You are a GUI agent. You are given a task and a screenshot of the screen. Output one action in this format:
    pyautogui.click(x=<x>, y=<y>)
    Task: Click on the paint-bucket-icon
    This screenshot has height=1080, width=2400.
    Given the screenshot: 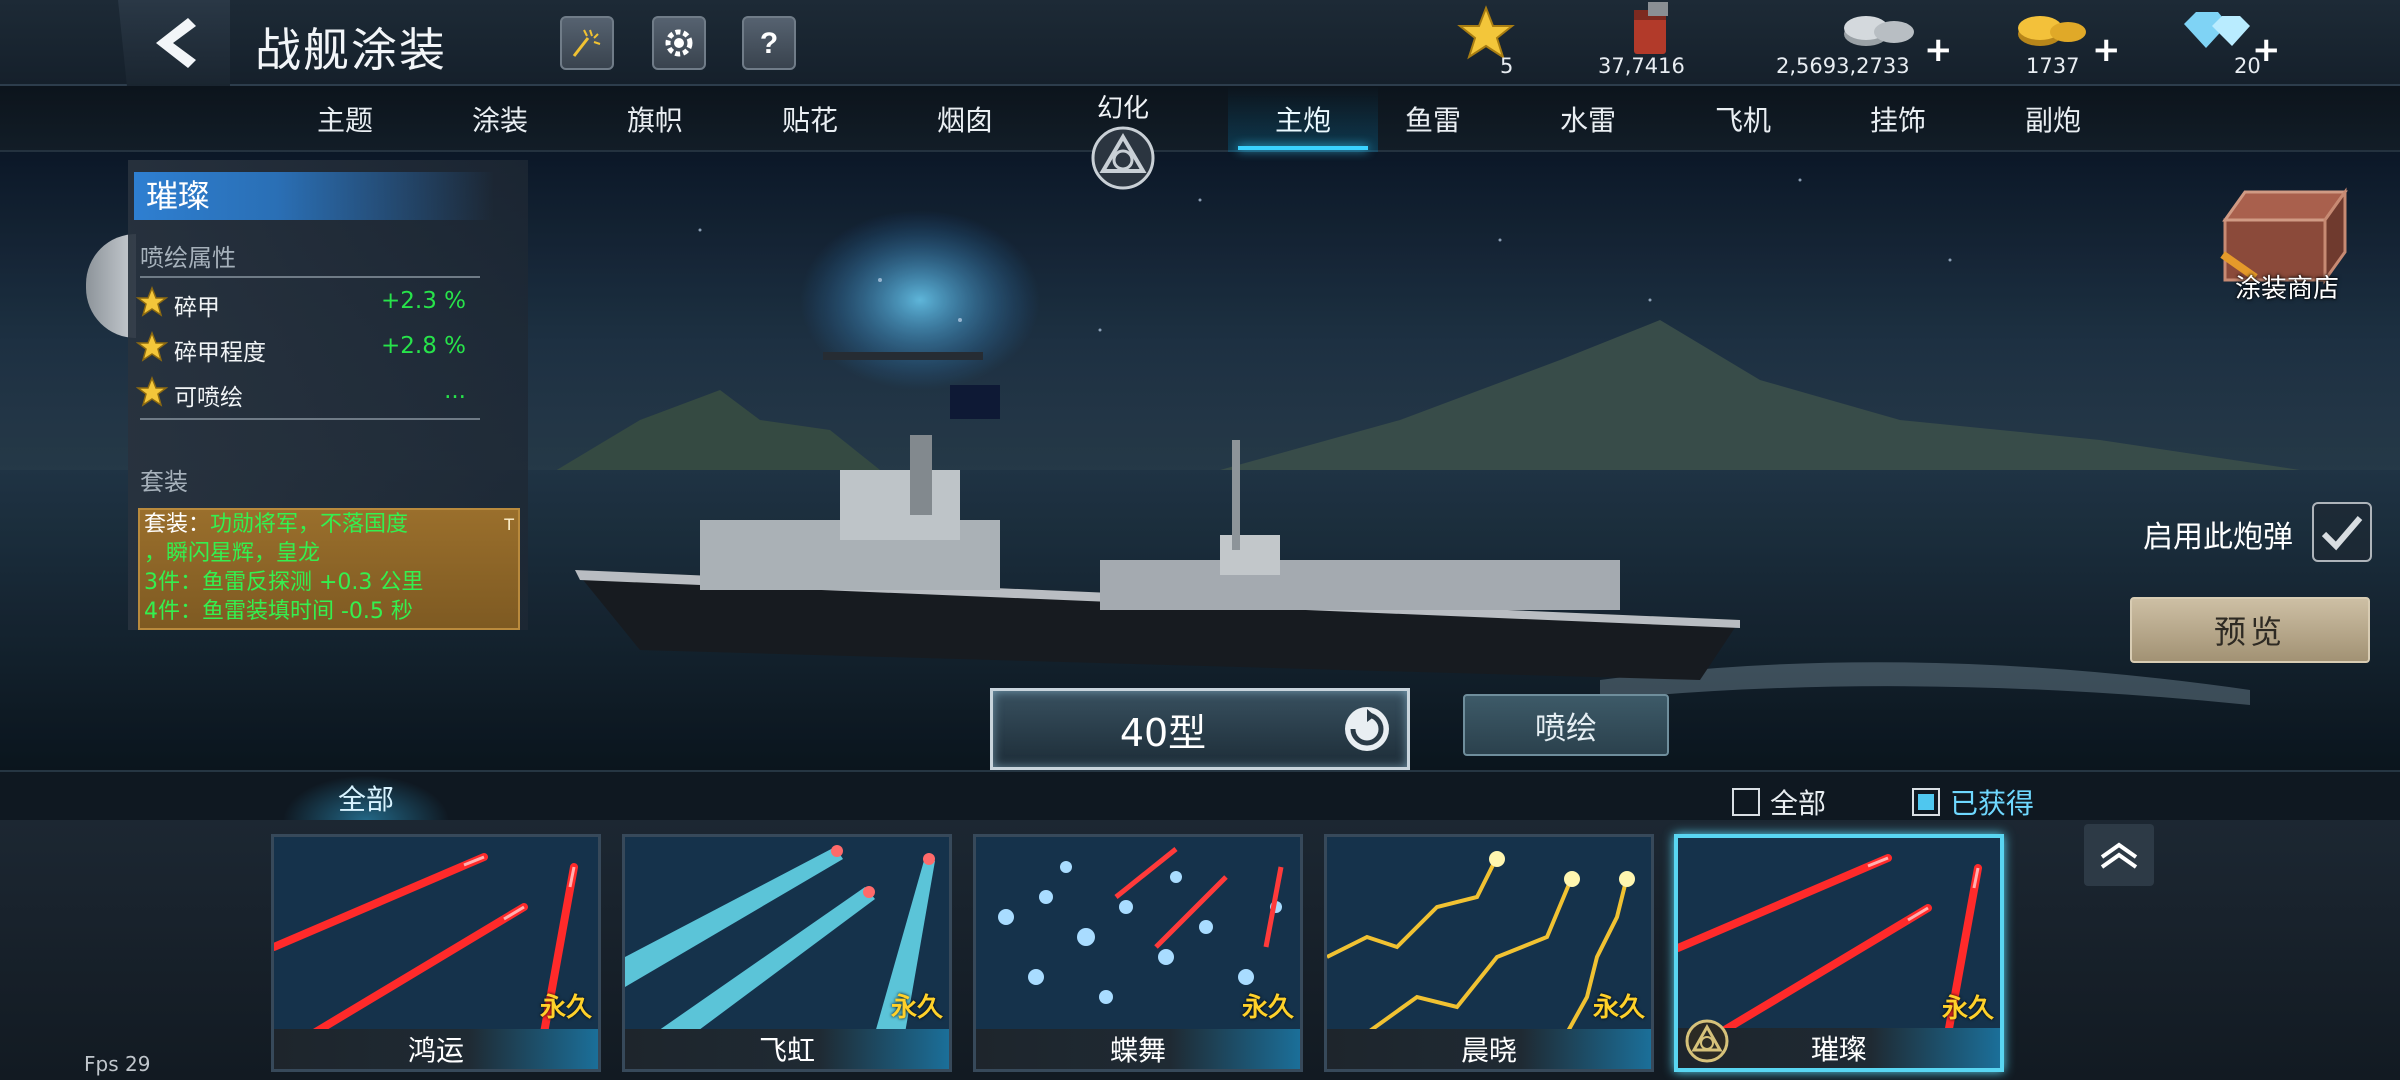 What is the action you would take?
    pyautogui.click(x=1651, y=28)
    